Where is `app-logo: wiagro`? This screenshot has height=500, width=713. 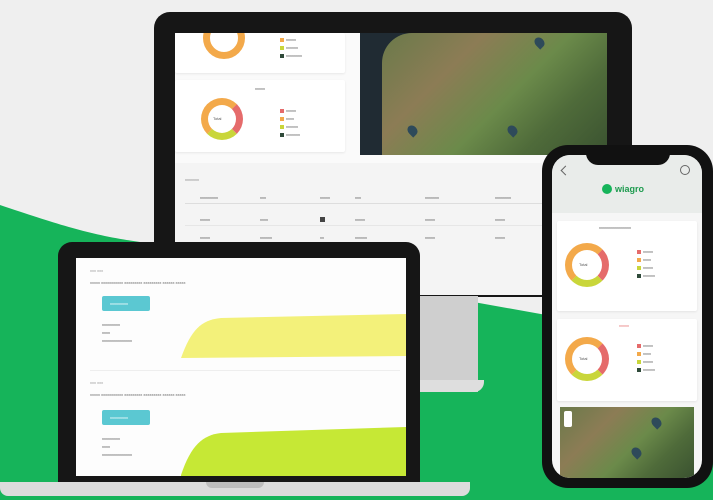
app-logo: wiagro is located at coordinates (630, 189).